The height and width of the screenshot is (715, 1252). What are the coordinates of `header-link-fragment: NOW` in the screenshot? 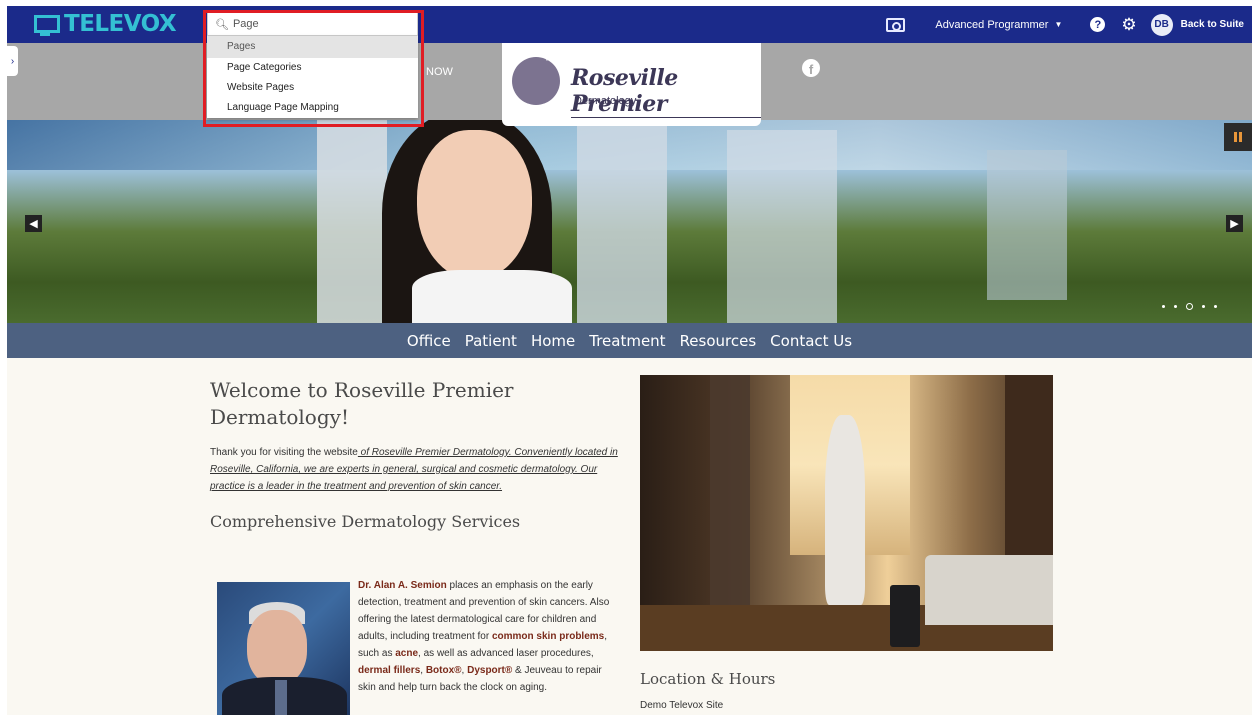 It's located at (439, 72).